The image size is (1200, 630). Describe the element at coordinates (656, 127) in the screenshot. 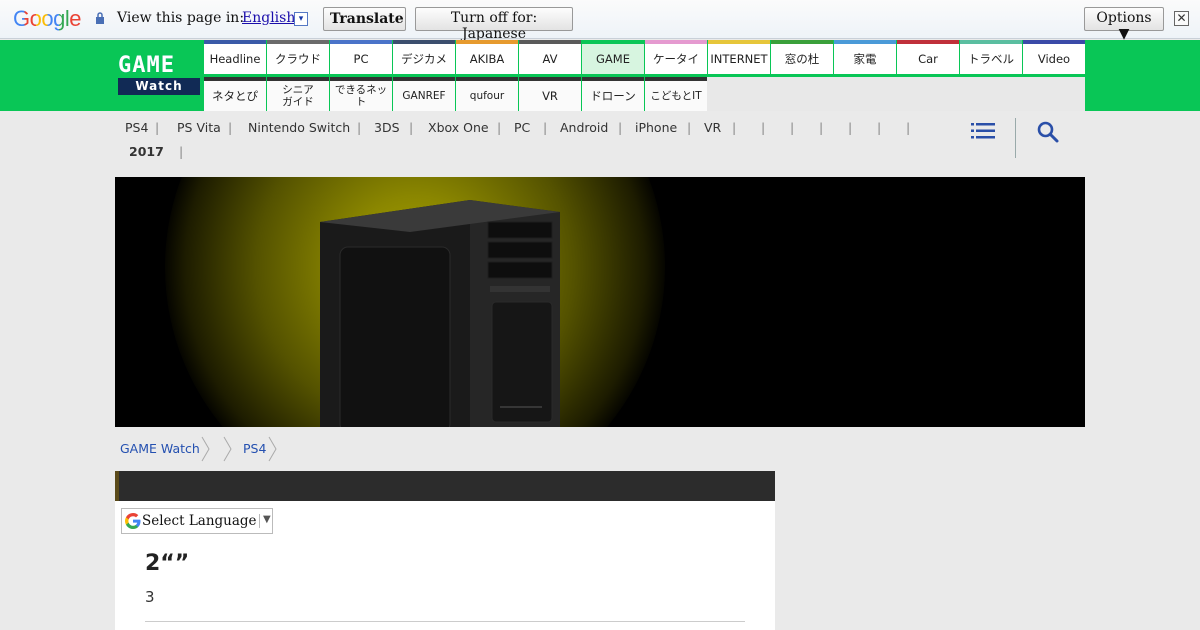

I see `subnav-item-7: iPhone` at that location.